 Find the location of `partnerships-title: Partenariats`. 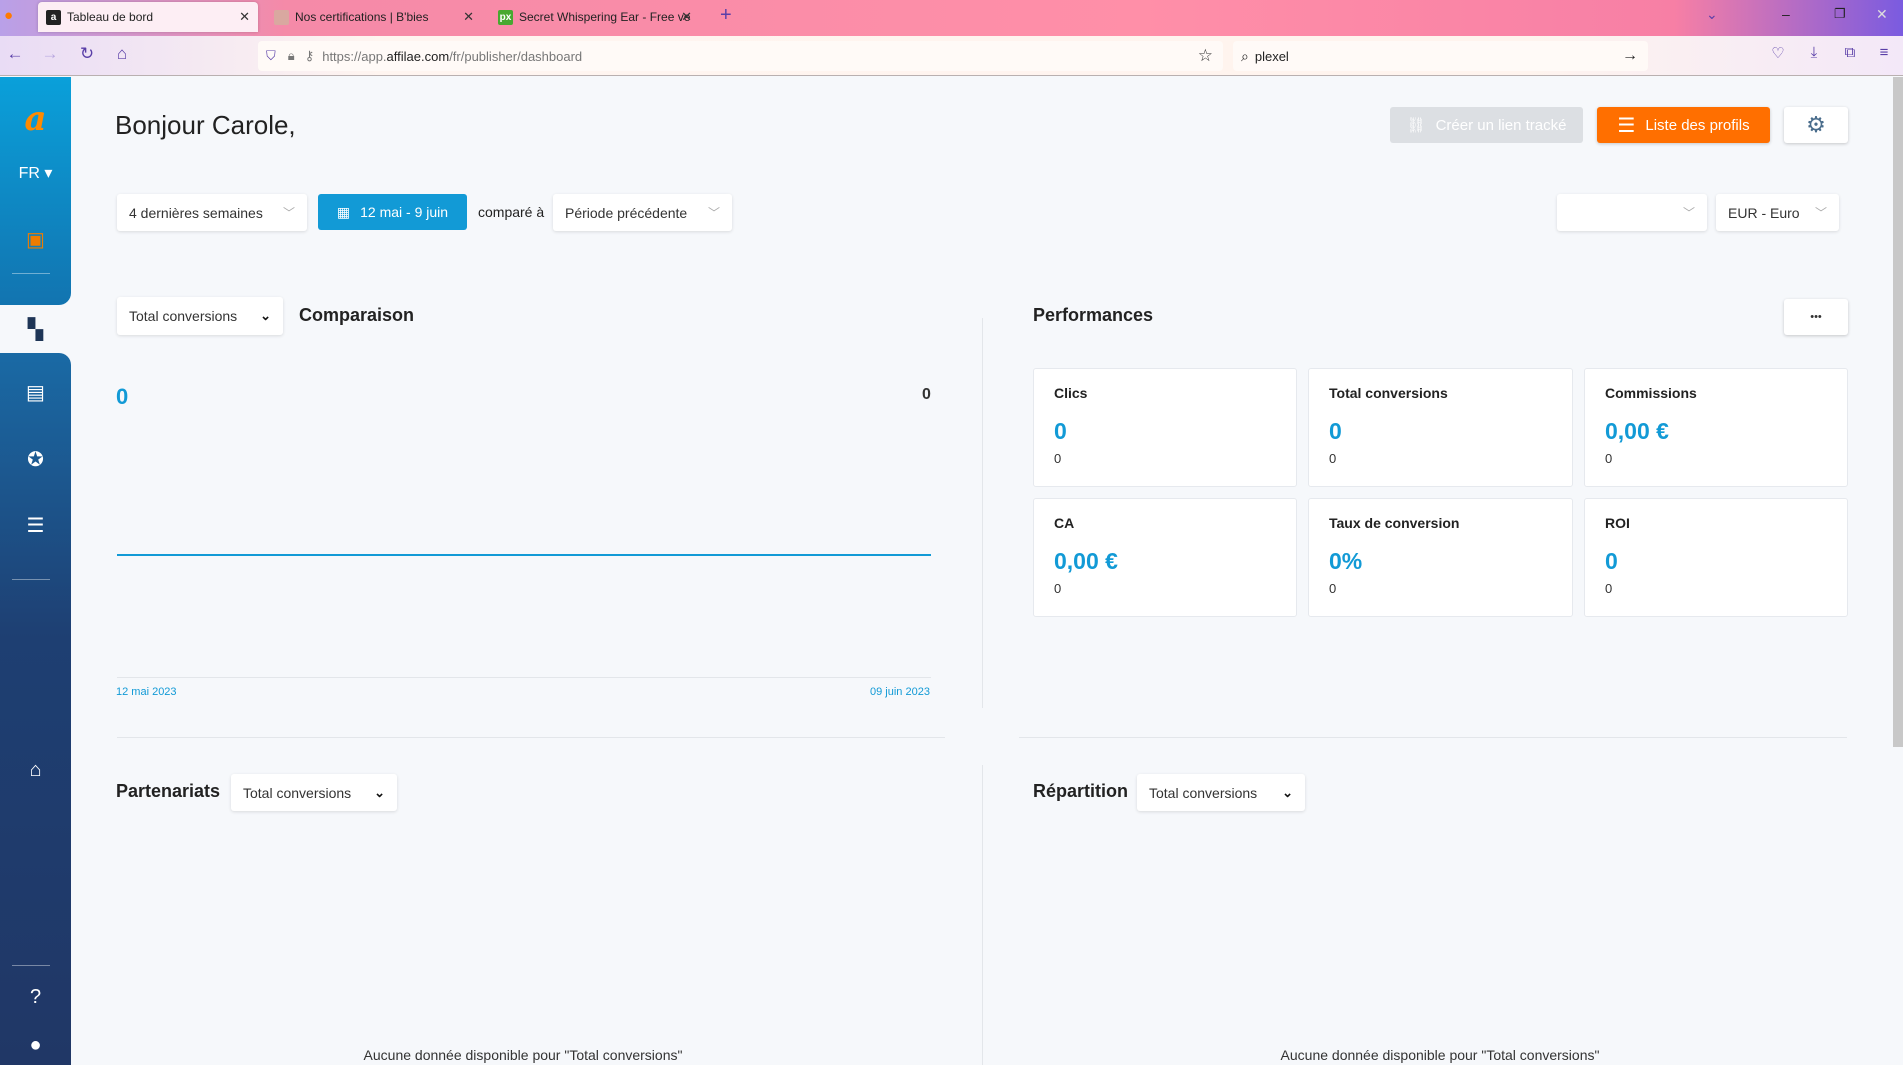

partnerships-title: Partenariats is located at coordinates (168, 791).